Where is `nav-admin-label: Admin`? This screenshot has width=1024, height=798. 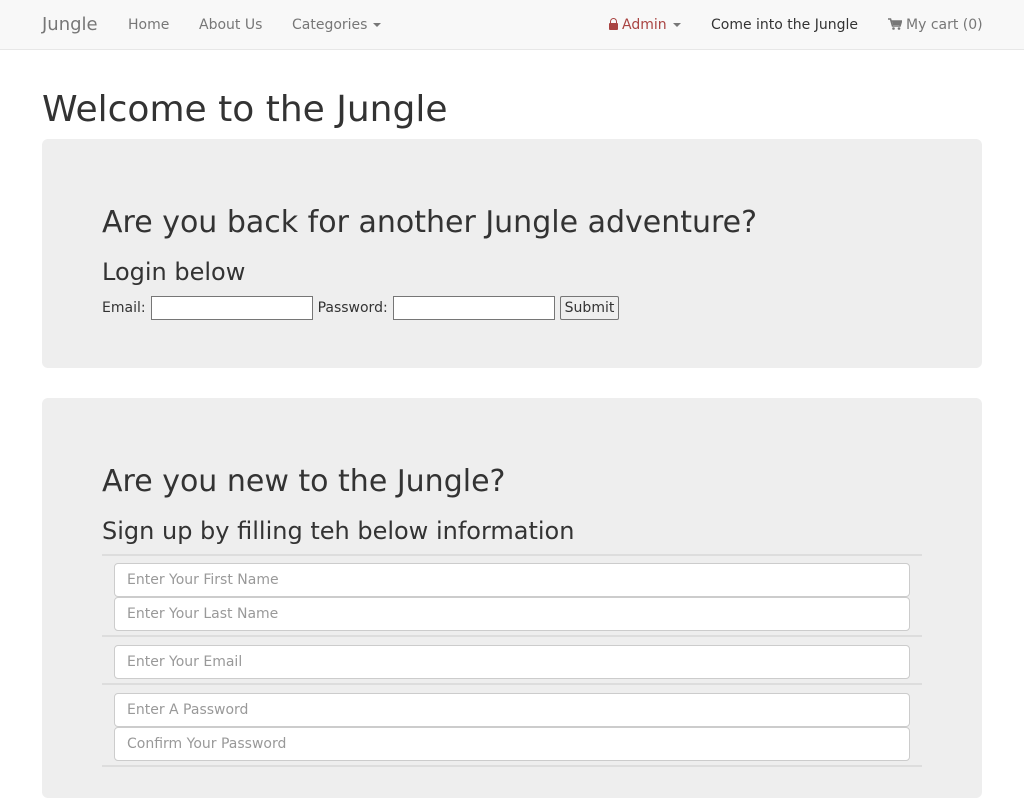 nav-admin-label: Admin is located at coordinates (644, 25).